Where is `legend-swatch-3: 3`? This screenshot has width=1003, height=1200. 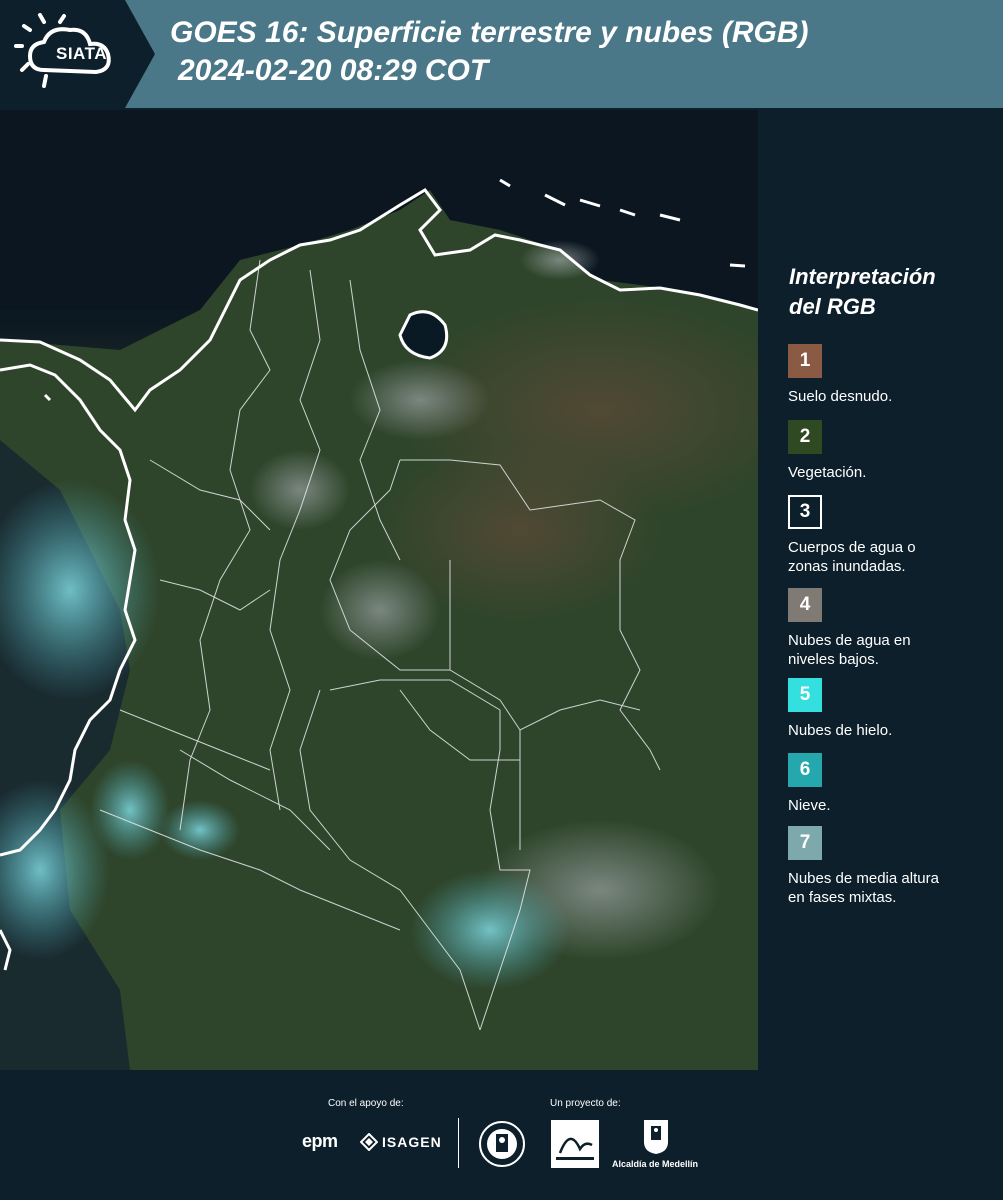
legend-swatch-3: 3 is located at coordinates (805, 512).